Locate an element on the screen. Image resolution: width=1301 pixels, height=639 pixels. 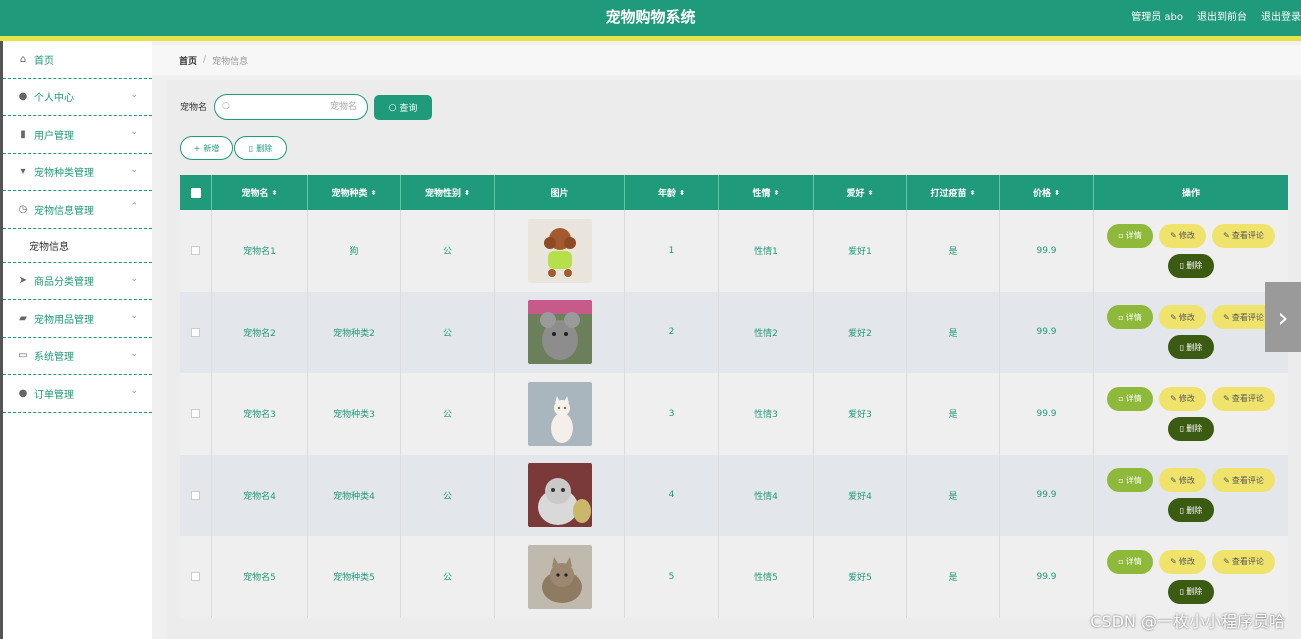
sidebar-item-system: ▭ 系统管理 ⌄ is located at coordinates (77, 356).